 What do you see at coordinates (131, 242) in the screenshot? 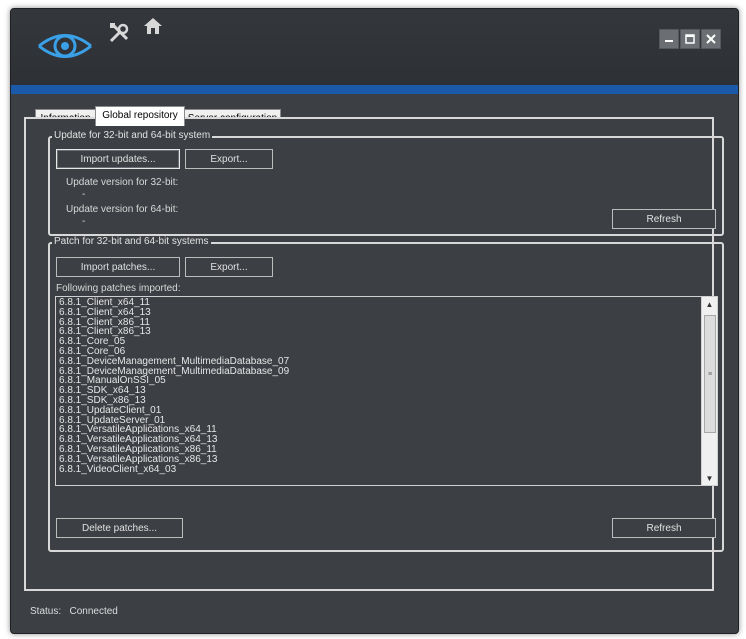
I see `patch-group-title: Patch for 32-bit and 64-bit systems` at bounding box center [131, 242].